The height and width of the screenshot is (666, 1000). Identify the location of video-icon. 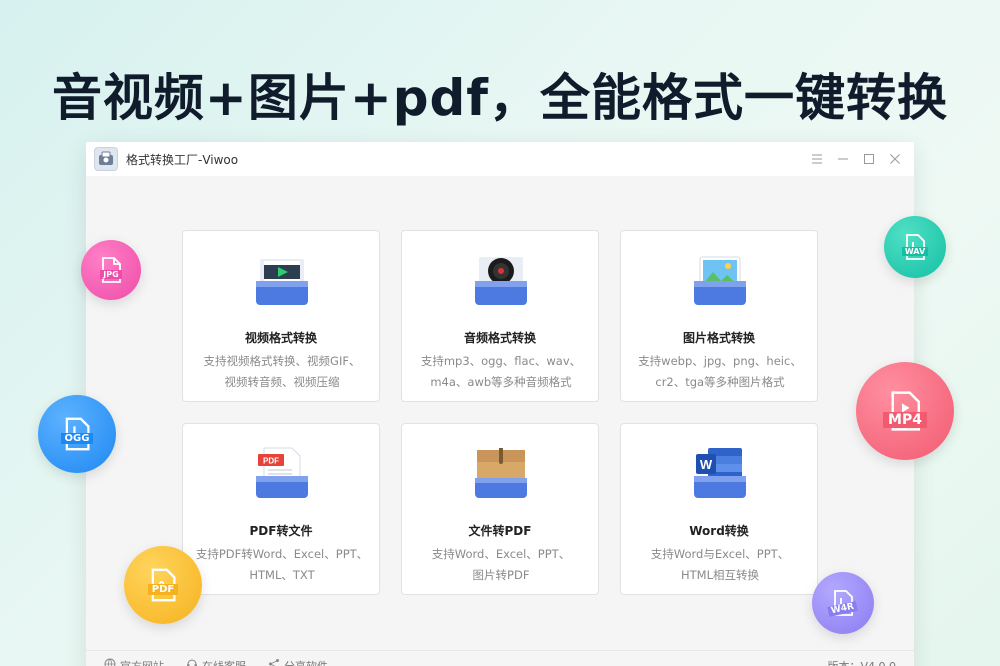
(282, 281).